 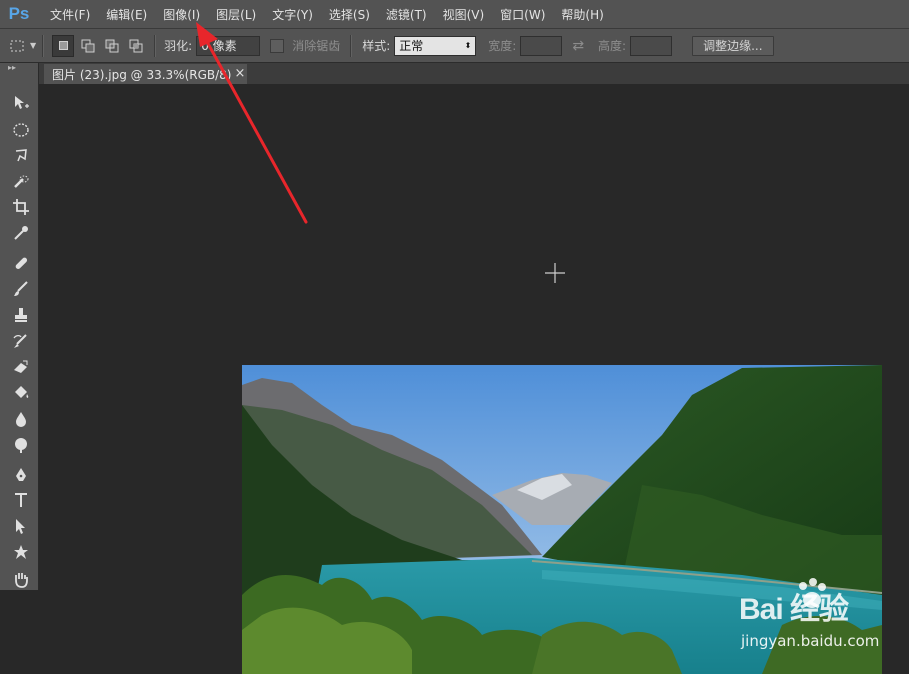 What do you see at coordinates (21, 445) in the screenshot?
I see `dodge-icon` at bounding box center [21, 445].